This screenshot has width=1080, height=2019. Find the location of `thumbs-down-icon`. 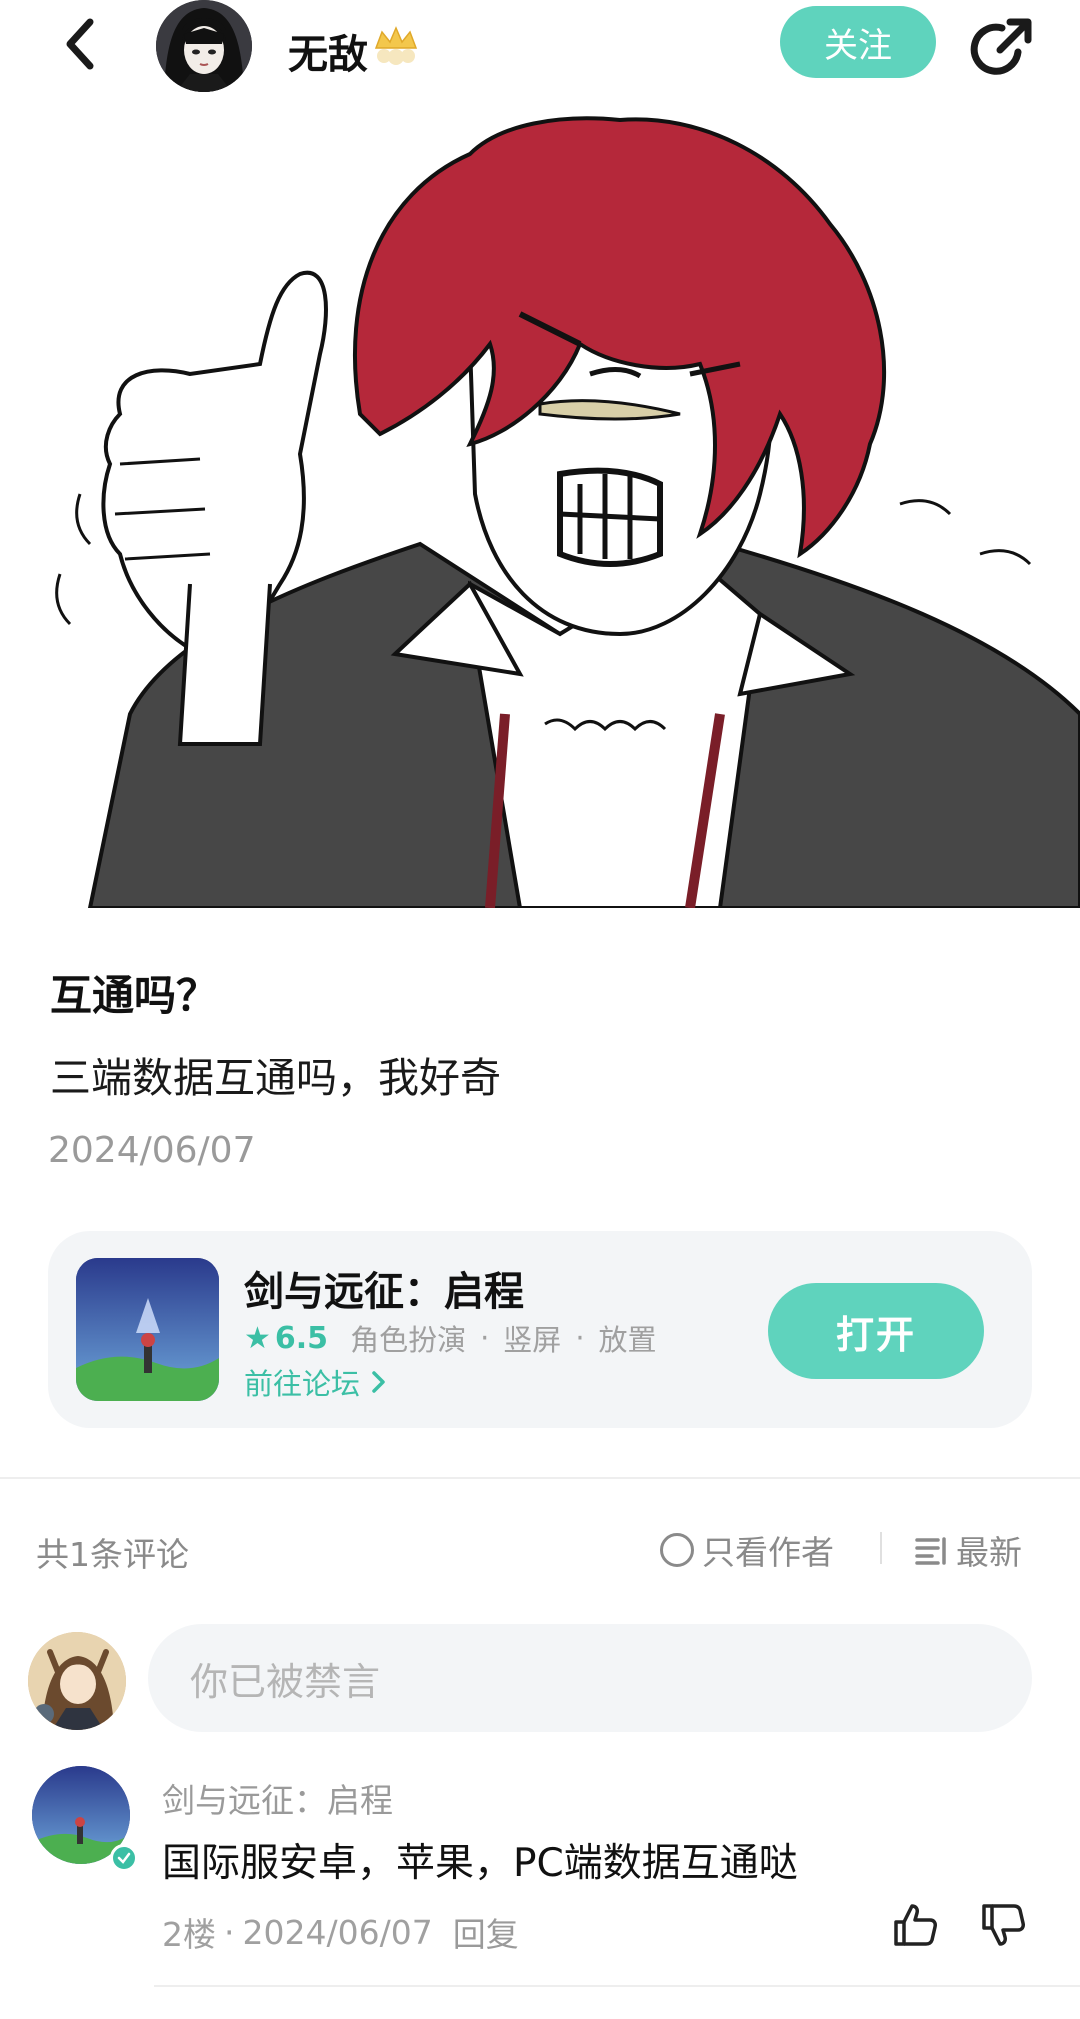

thumbs-down-icon is located at coordinates (1003, 1925).